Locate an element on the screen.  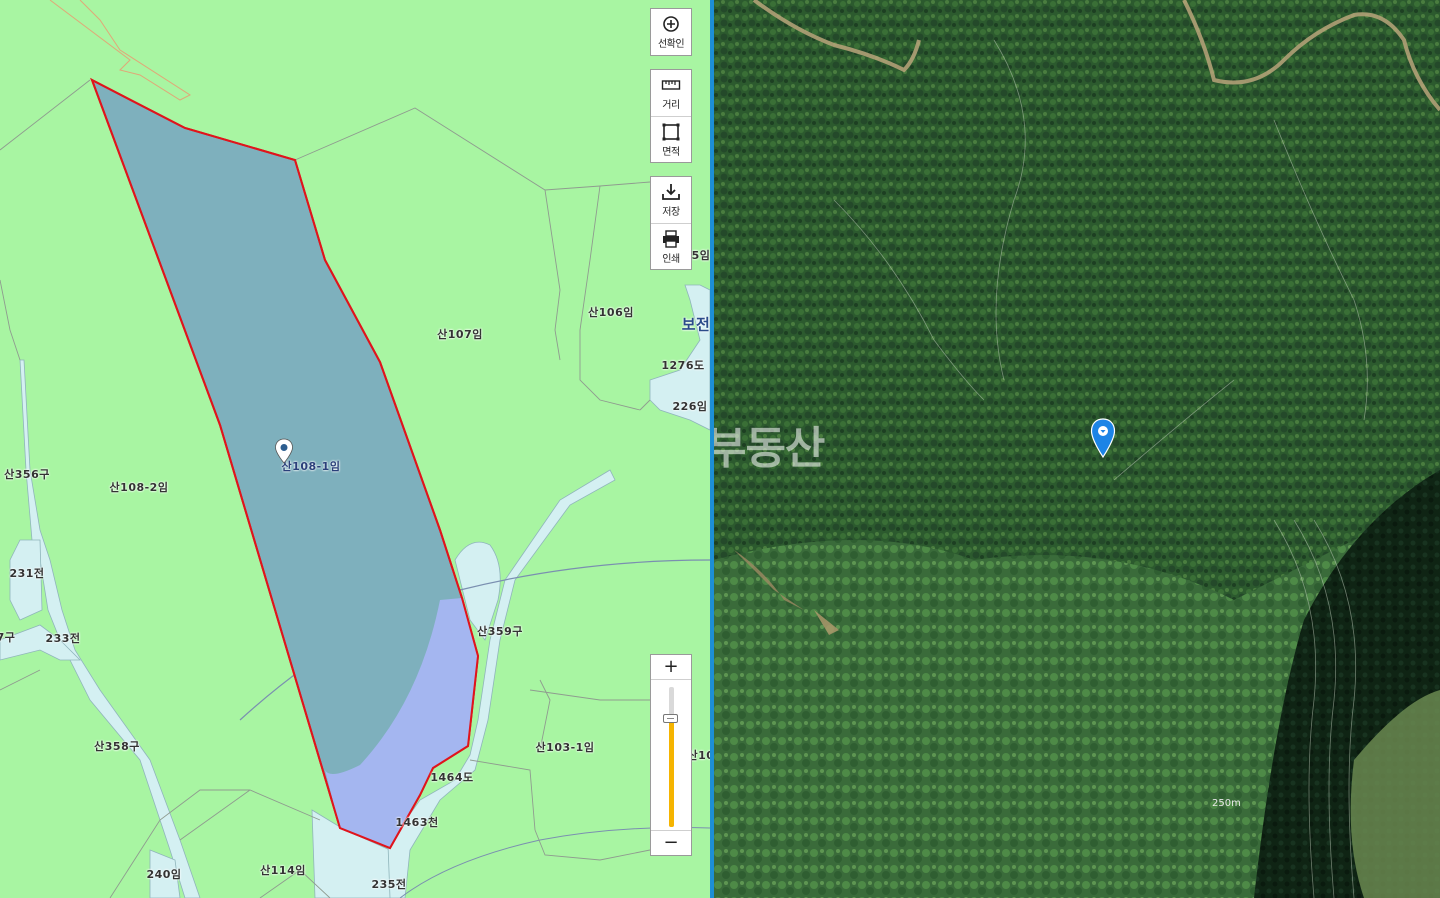
parcel-label: 산356구 is located at coordinates (27, 474).